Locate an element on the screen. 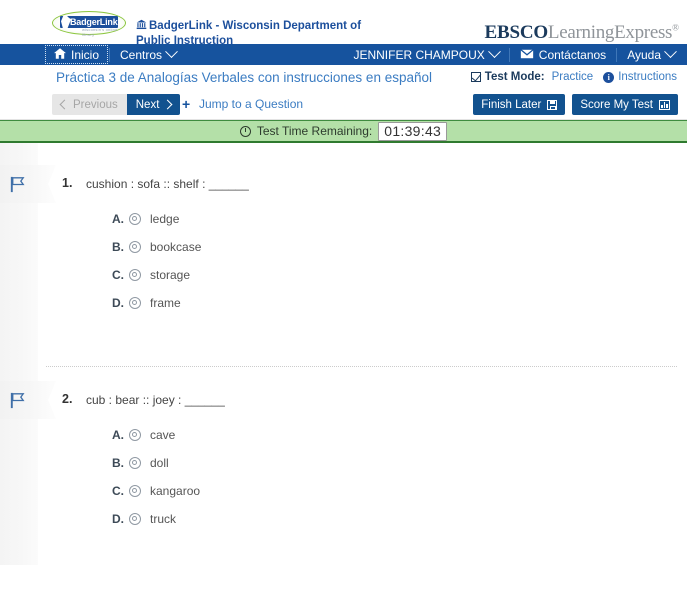  answer-option-b: B. bookcase is located at coordinates (156, 247).